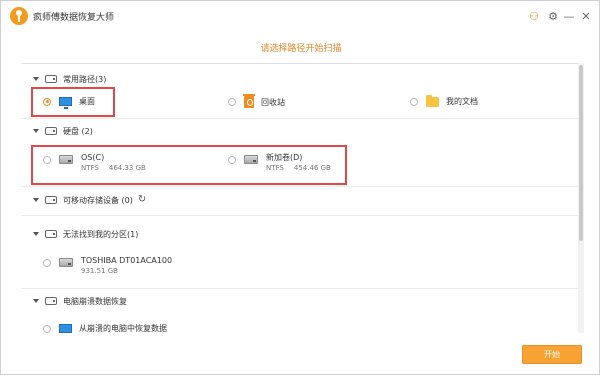 This screenshot has height=375, width=600. What do you see at coordinates (66, 262) in the screenshot?
I see `hard-drive-icon` at bounding box center [66, 262].